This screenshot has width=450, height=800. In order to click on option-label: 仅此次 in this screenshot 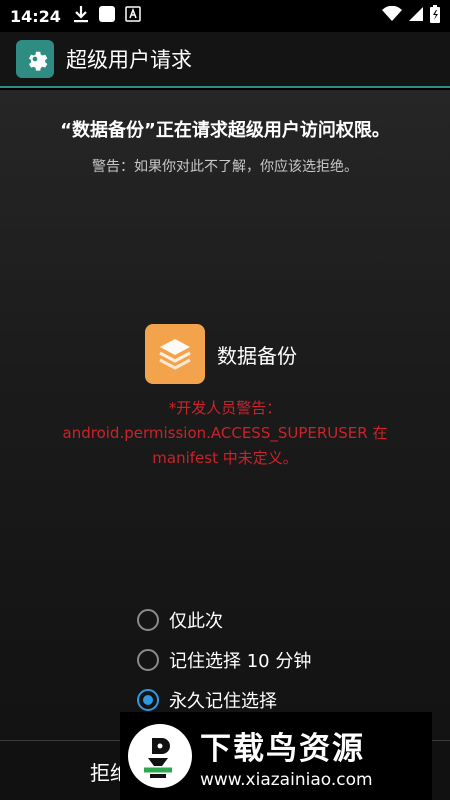, I will do `click(196, 621)`.